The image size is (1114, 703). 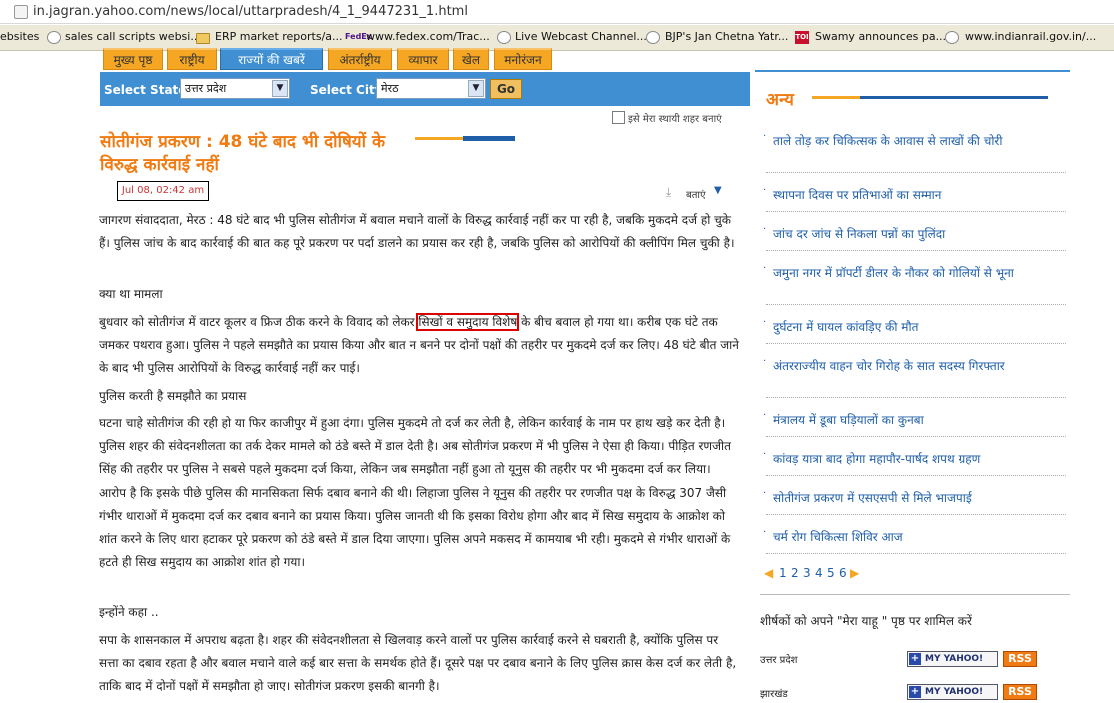 What do you see at coordinates (131, 294) in the screenshot?
I see `section-heading: क्या था मामला` at bounding box center [131, 294].